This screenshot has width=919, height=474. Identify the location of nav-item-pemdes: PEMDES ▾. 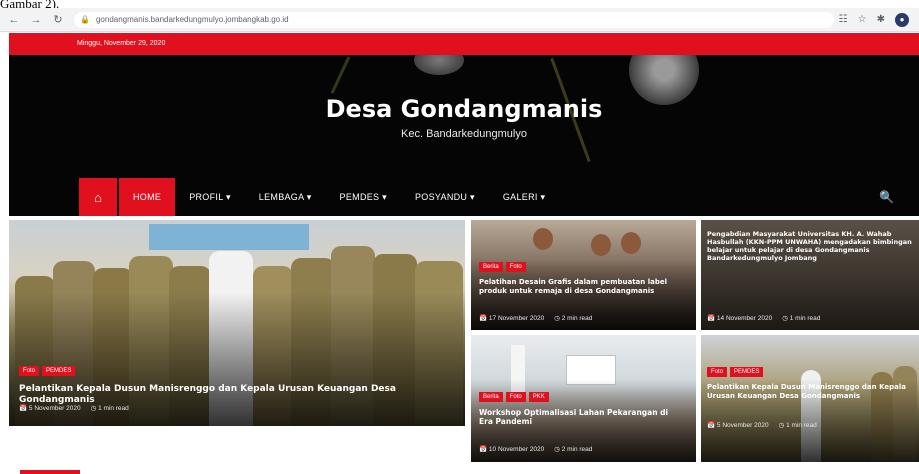
(363, 197).